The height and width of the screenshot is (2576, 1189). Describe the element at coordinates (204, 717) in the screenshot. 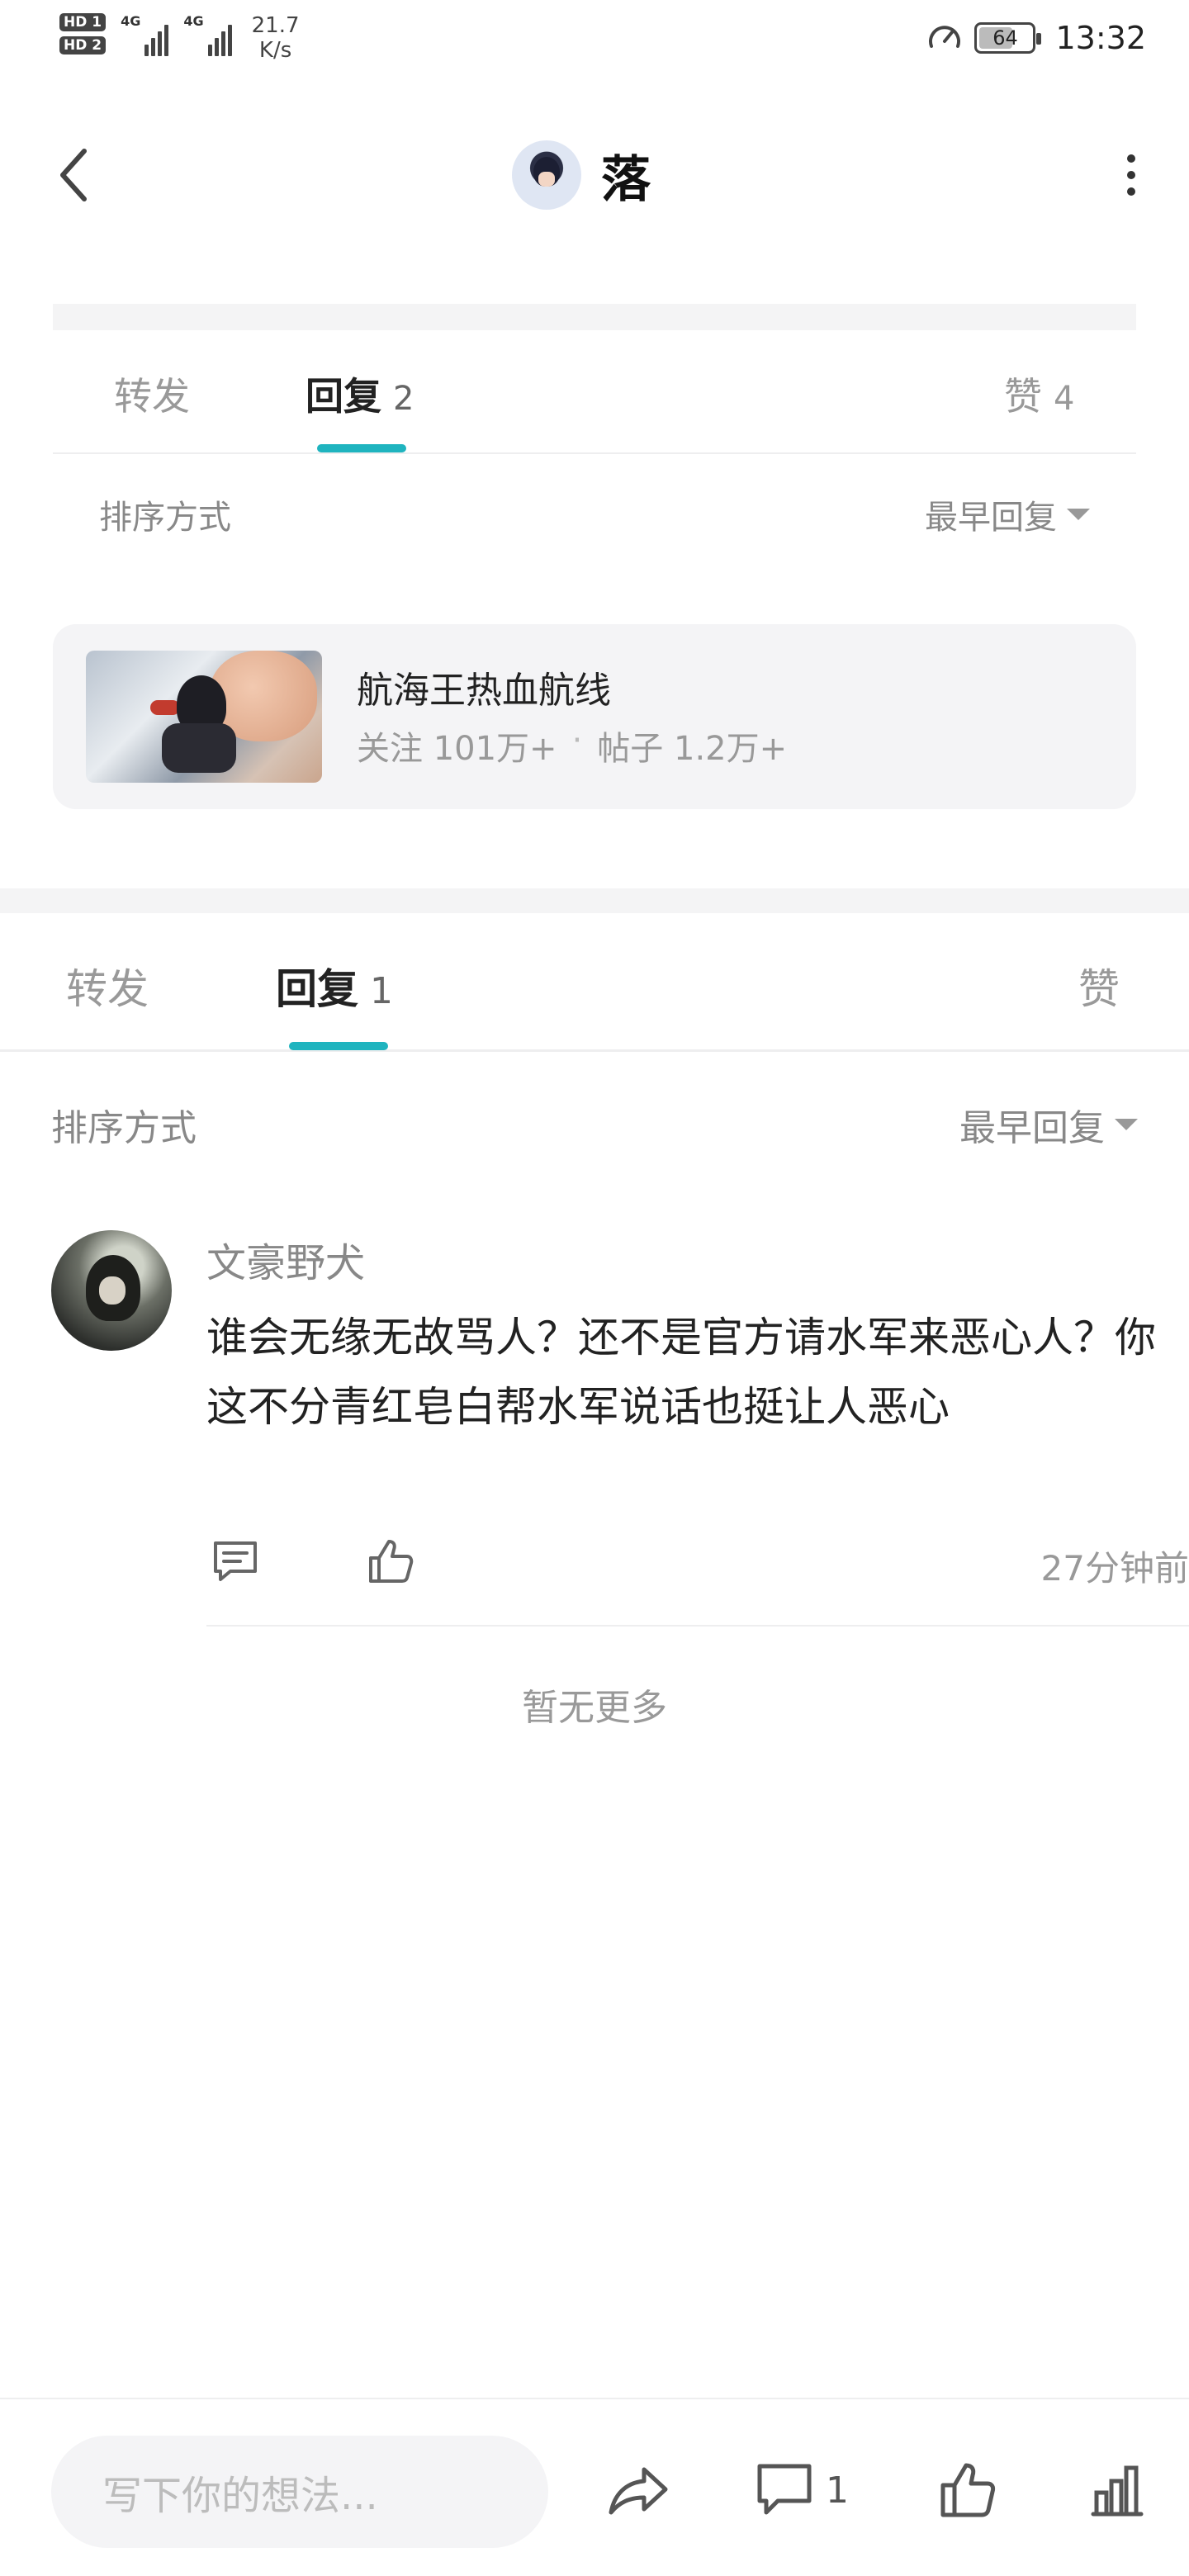

I see `forum-cover-image` at that location.